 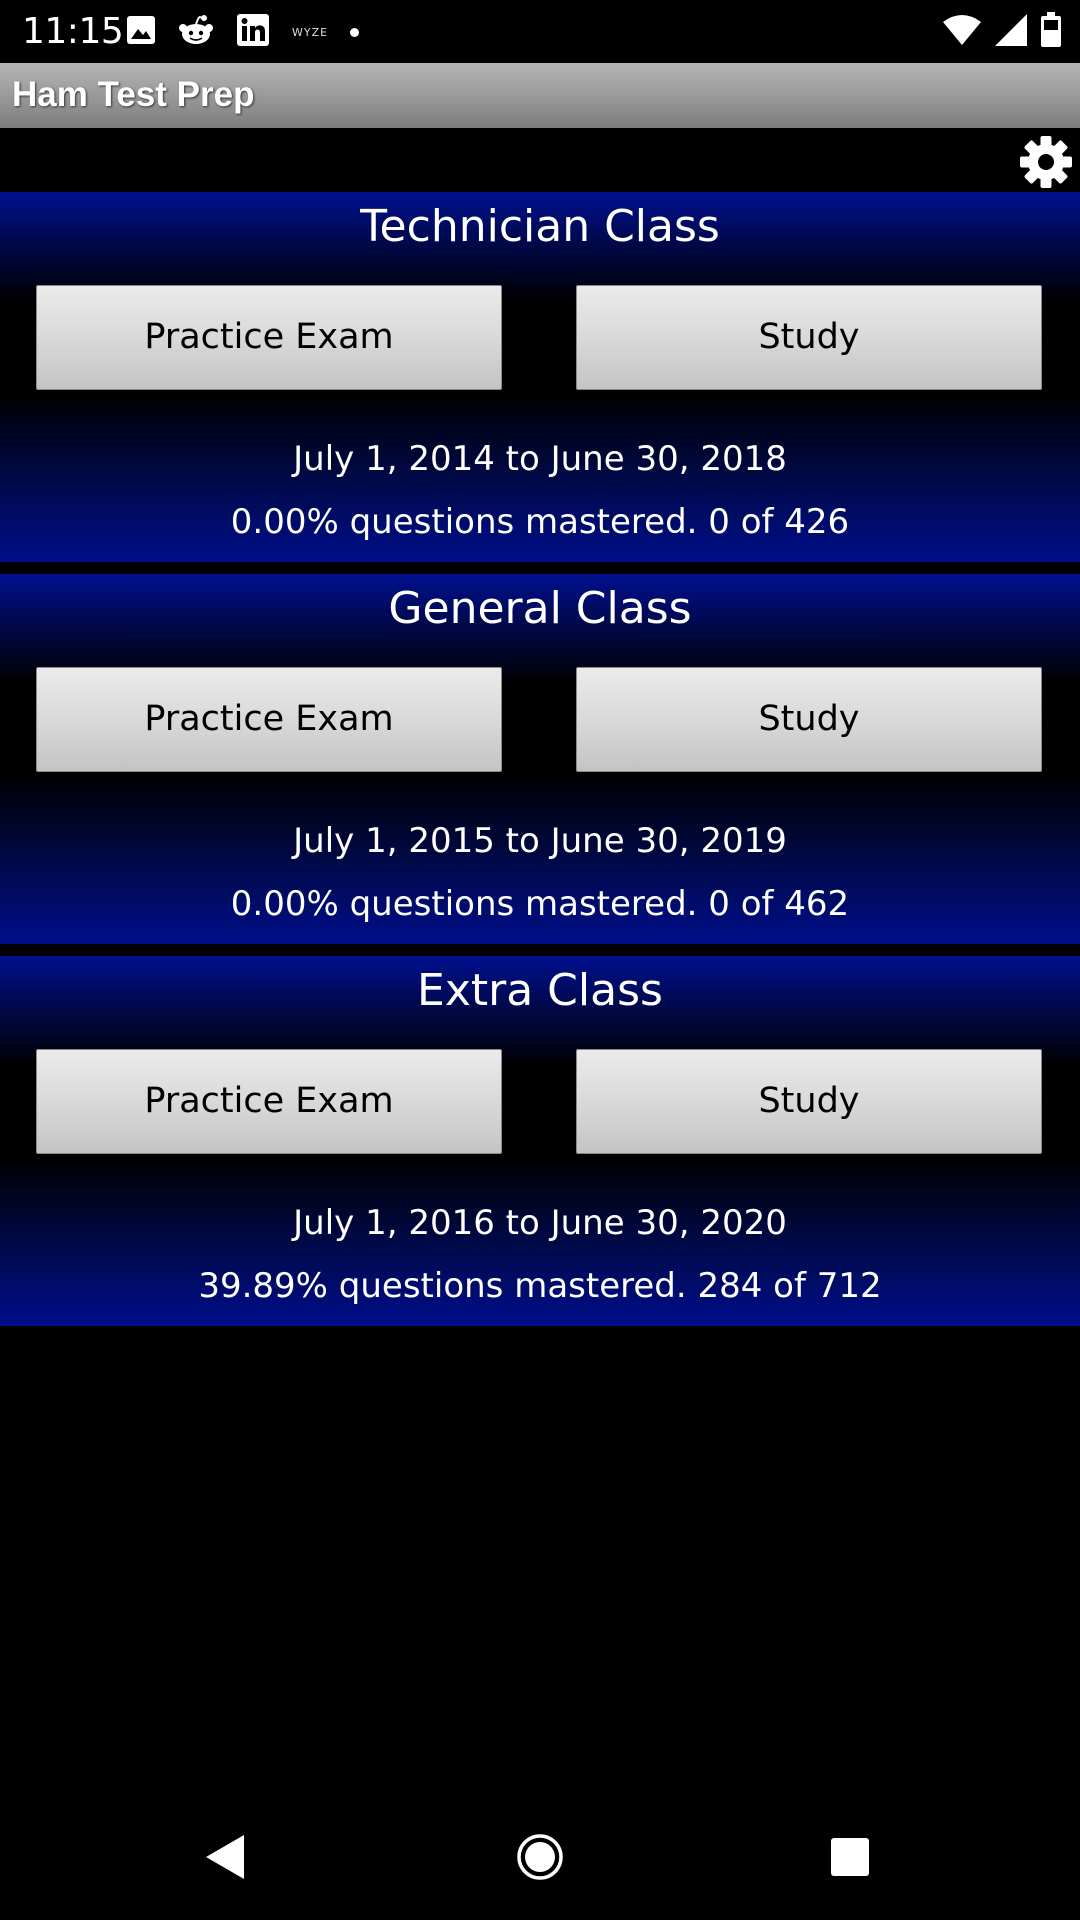 I want to click on section-progress: 0.00% questions mastered. 0 of 426, so click(x=540, y=522).